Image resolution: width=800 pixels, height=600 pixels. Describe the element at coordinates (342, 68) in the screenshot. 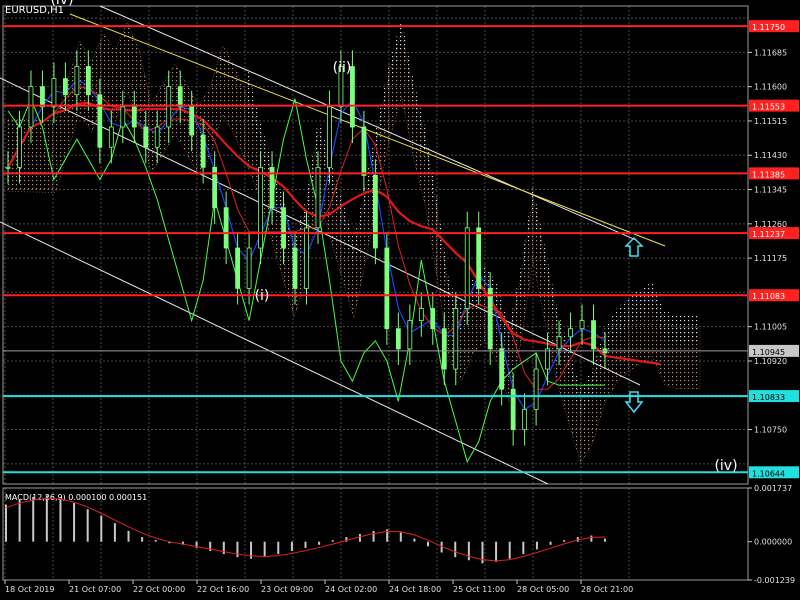

I see `wave-label: (ii)` at that location.